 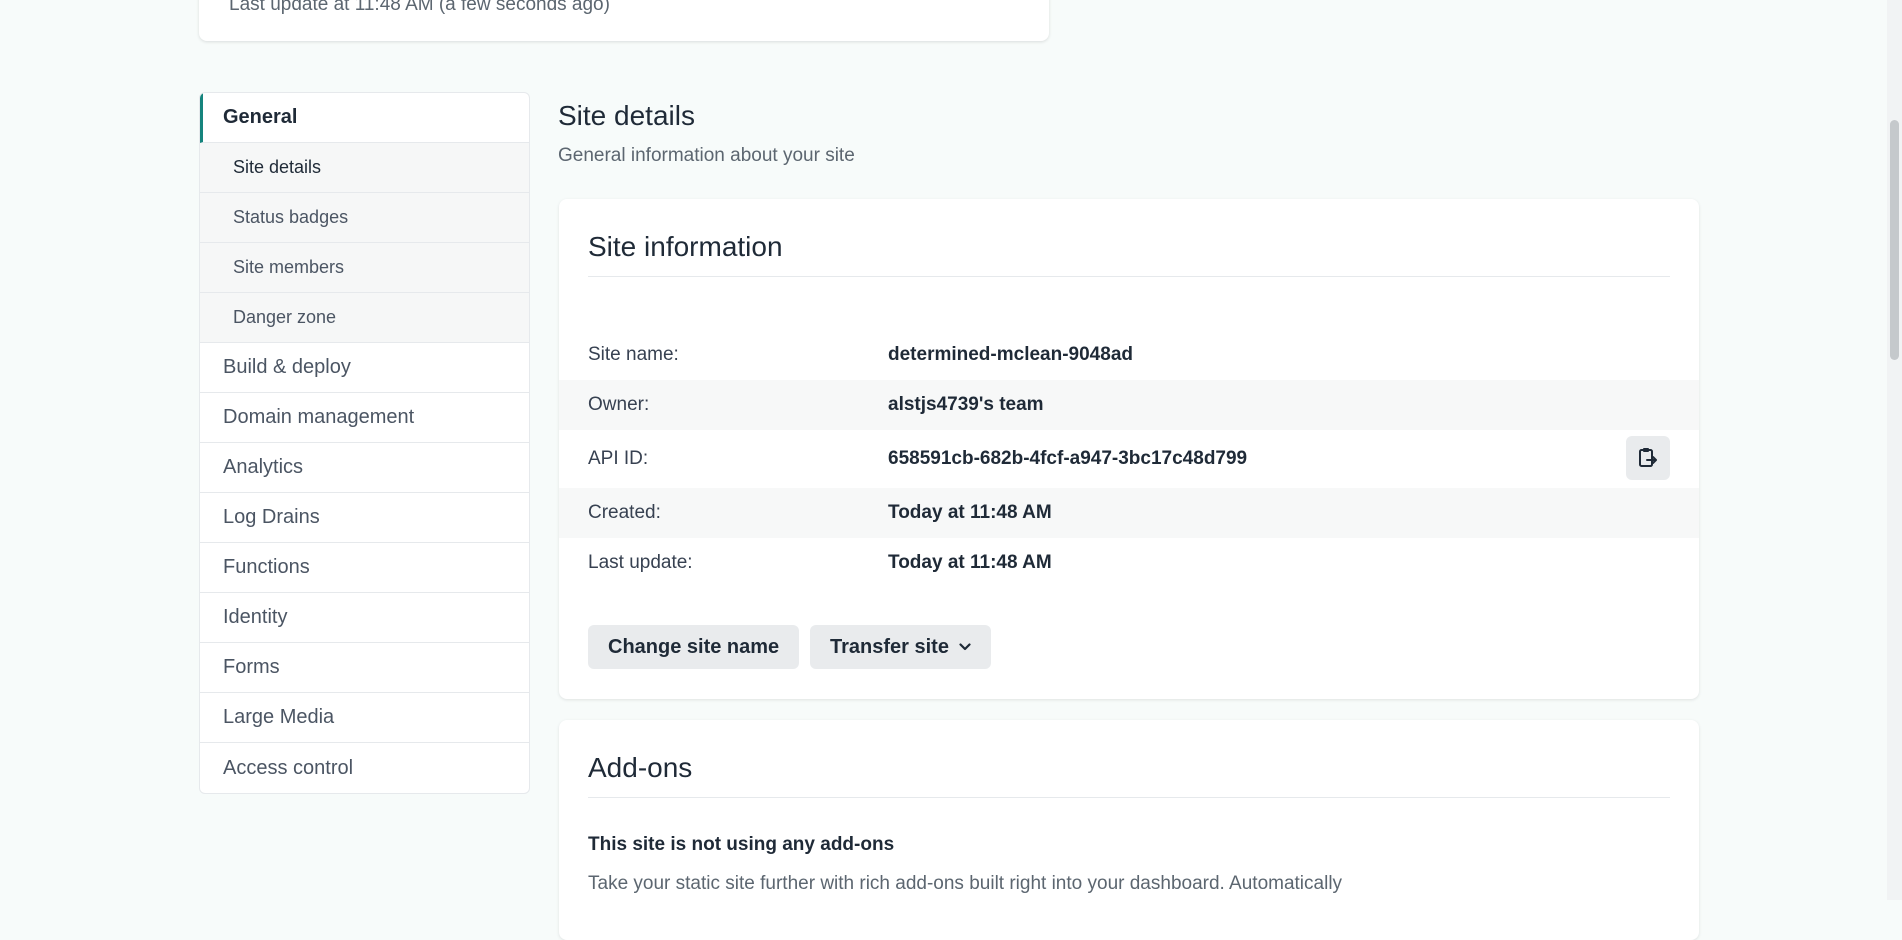 What do you see at coordinates (364, 768) in the screenshot?
I see `sidebar-item-access-control: Access control` at bounding box center [364, 768].